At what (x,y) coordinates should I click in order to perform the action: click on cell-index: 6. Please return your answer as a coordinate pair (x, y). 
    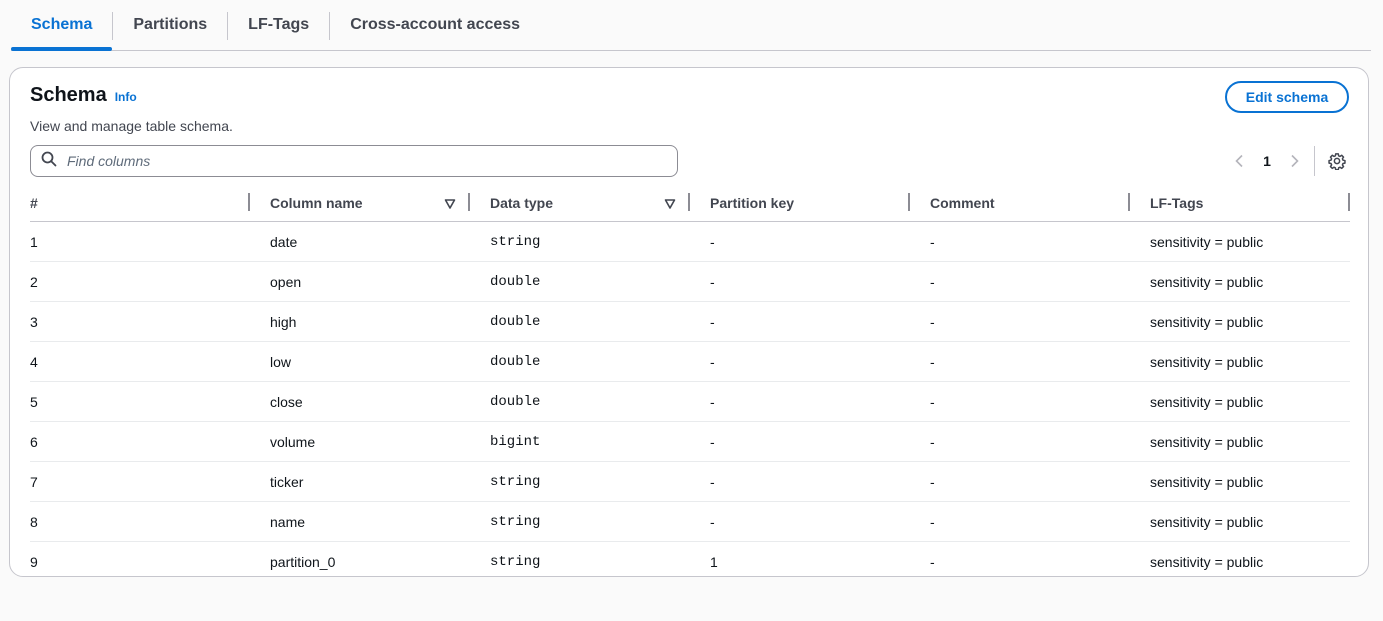
    Looking at the image, I should click on (34, 441).